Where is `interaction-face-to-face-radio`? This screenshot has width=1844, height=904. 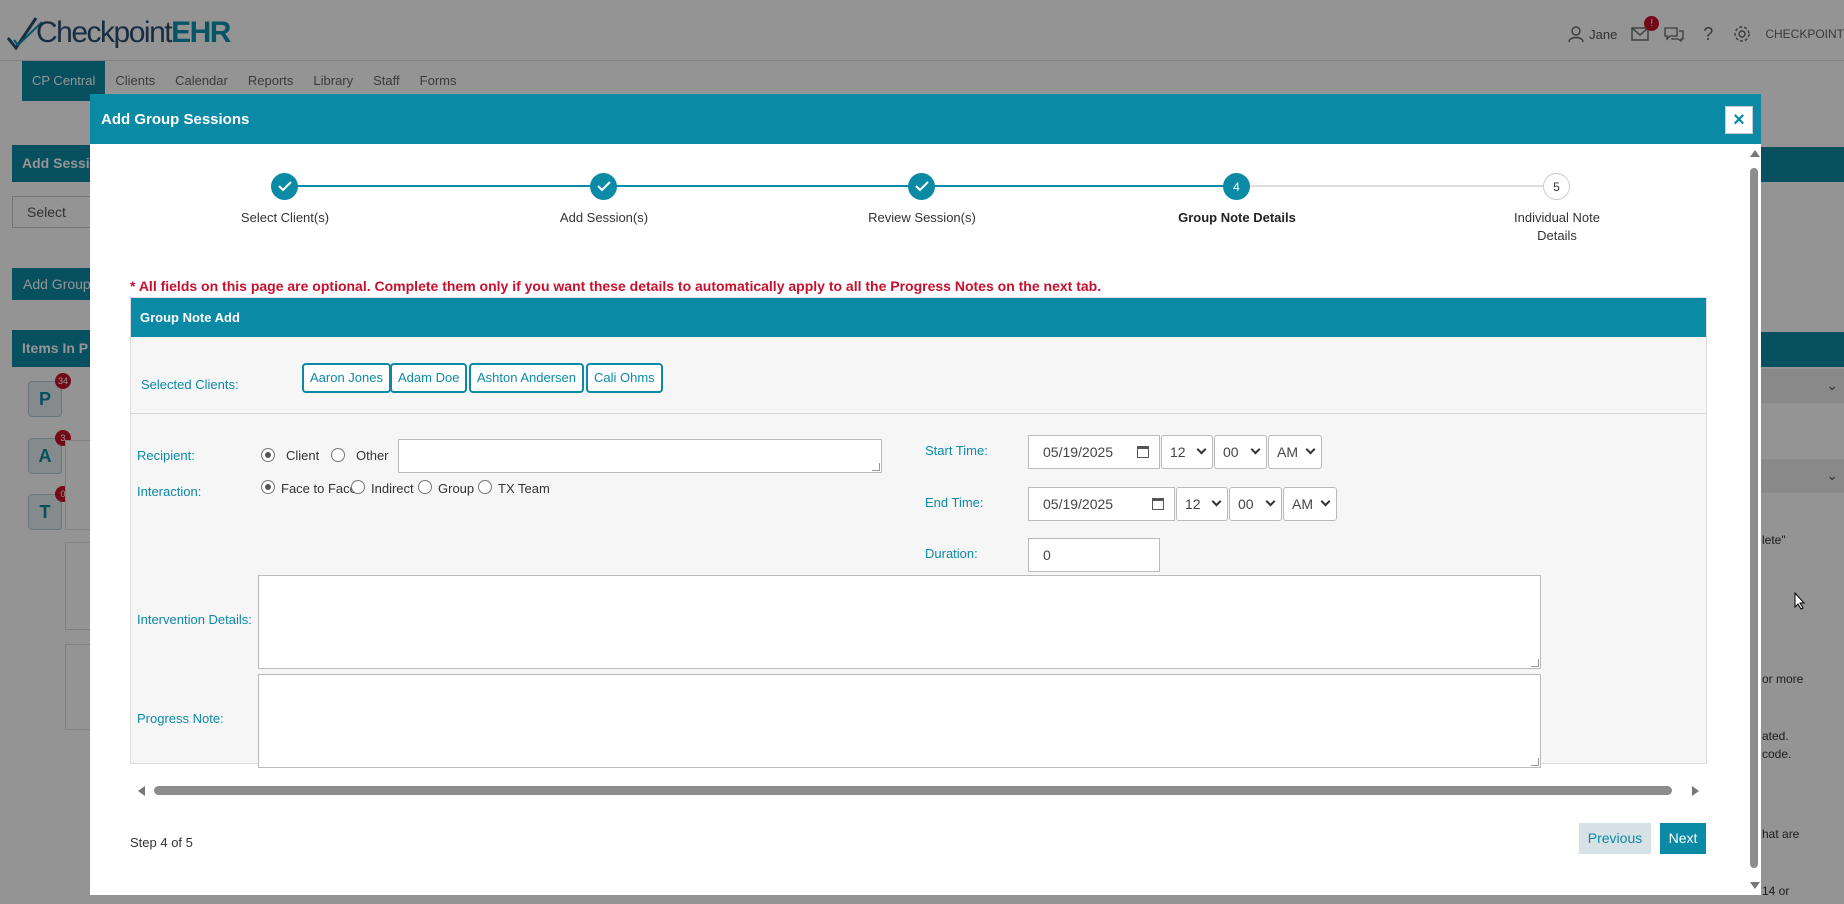 interaction-face-to-face-radio is located at coordinates (268, 487).